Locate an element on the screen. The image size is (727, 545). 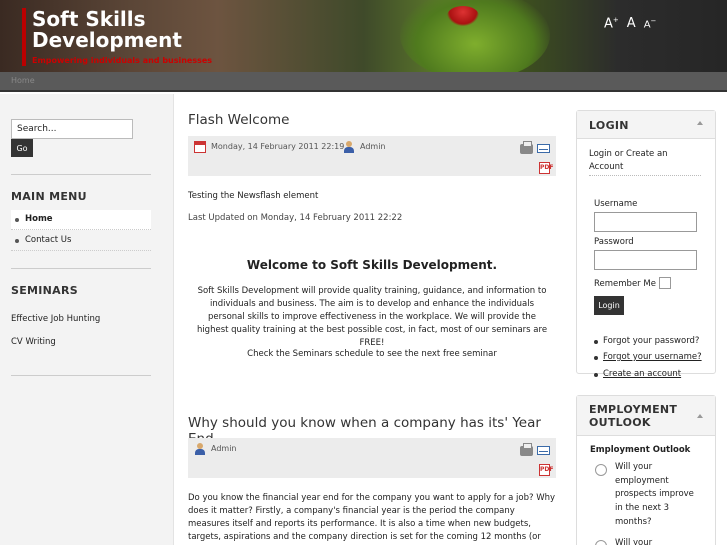
password-field is located at coordinates (645, 260).